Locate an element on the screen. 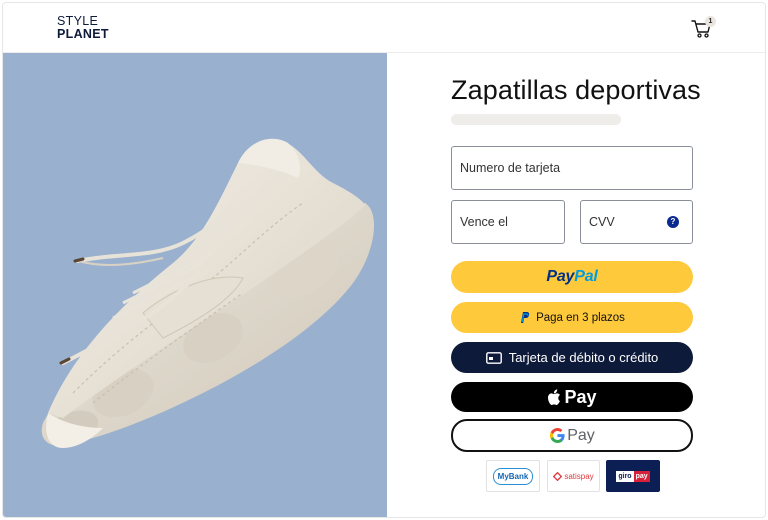  apple-pay-button: Pay is located at coordinates (572, 397).